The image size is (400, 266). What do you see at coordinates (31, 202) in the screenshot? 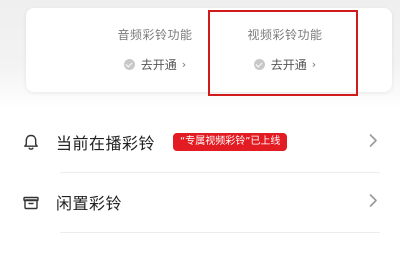
I see `storage-box-icon` at bounding box center [31, 202].